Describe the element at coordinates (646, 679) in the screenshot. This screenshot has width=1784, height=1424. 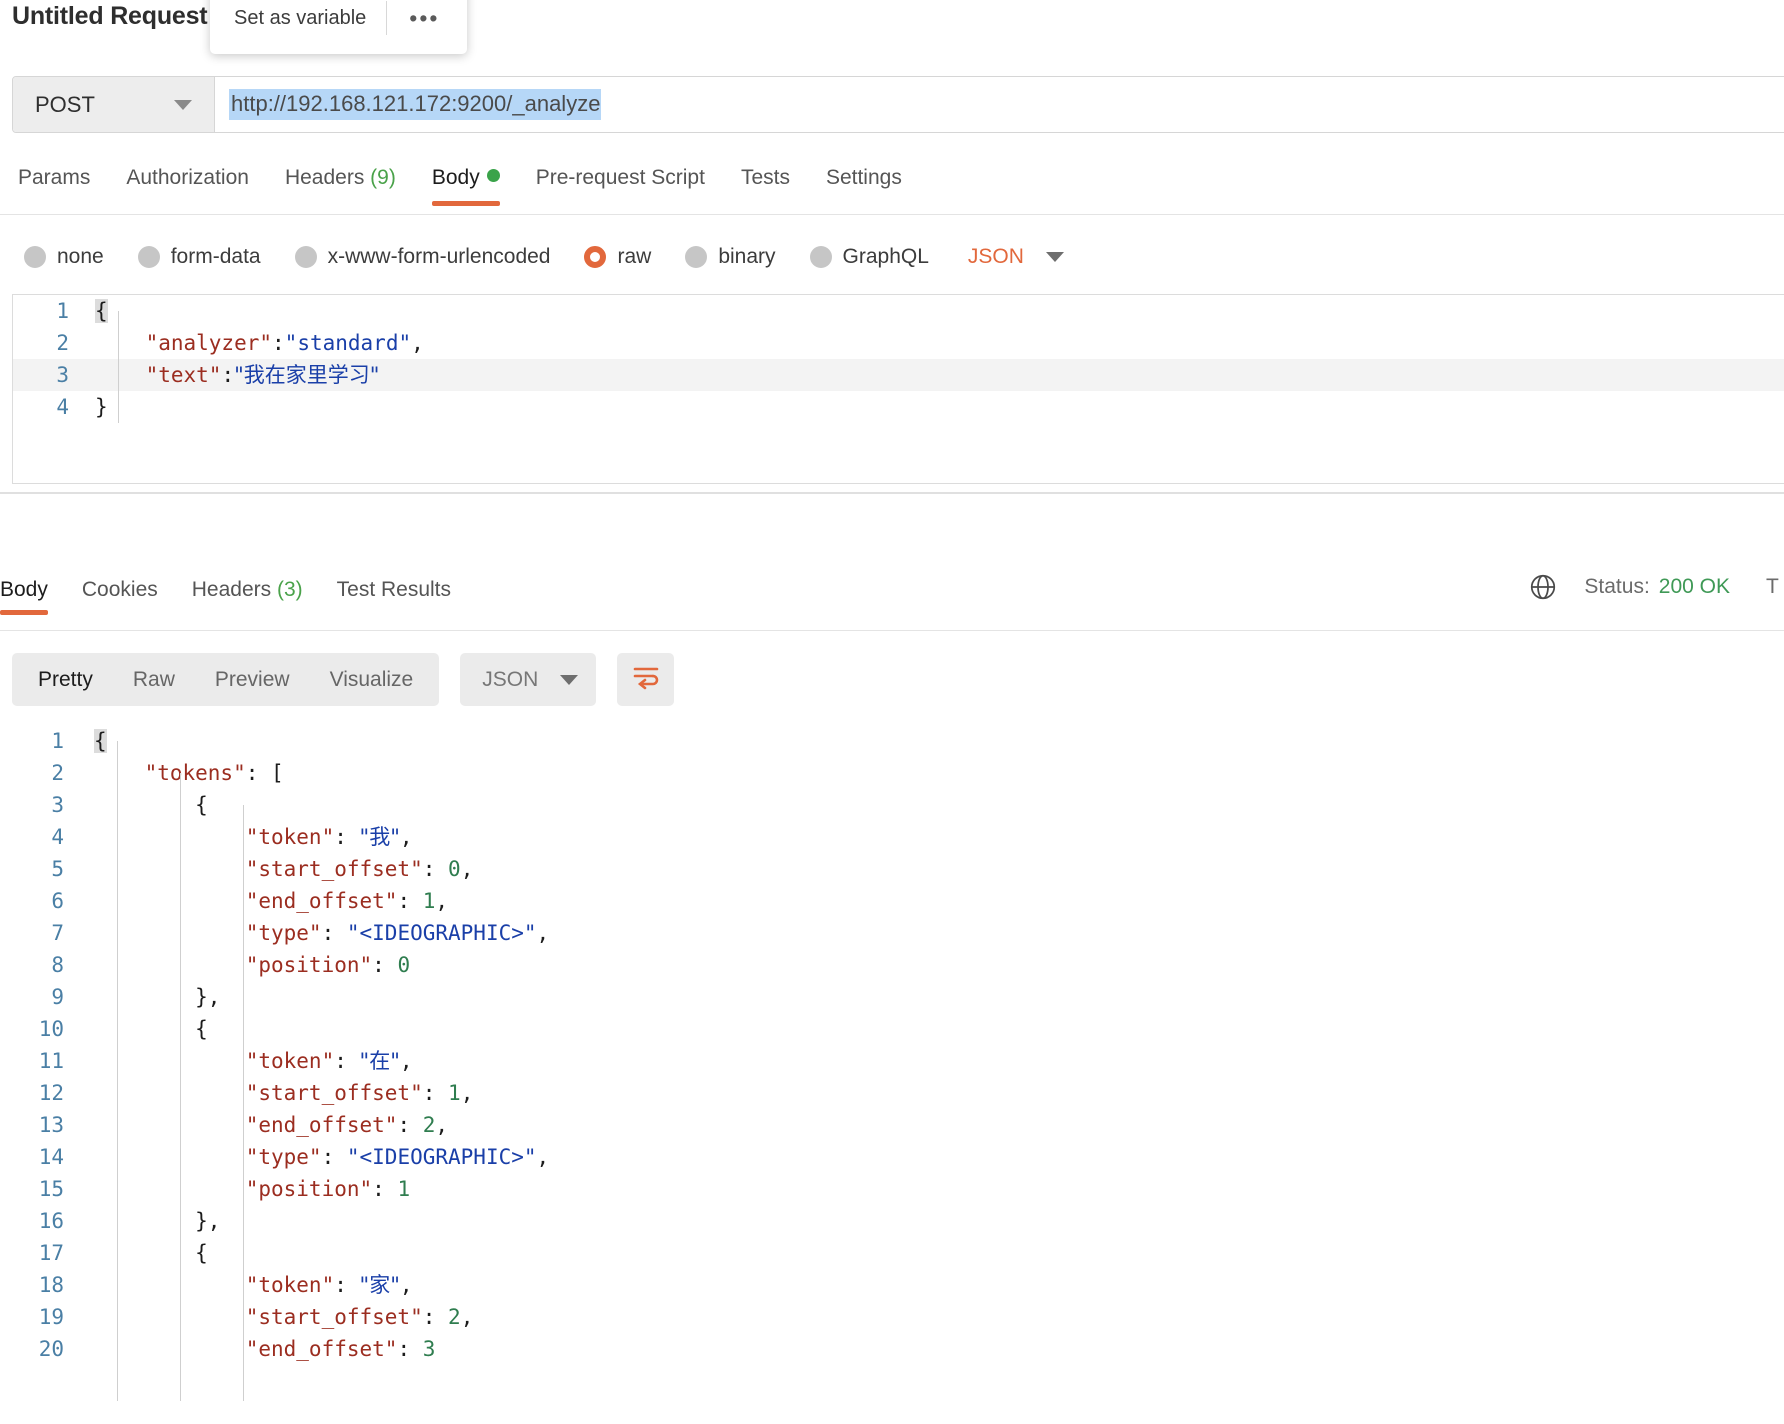
I see `word-wrap-button` at that location.